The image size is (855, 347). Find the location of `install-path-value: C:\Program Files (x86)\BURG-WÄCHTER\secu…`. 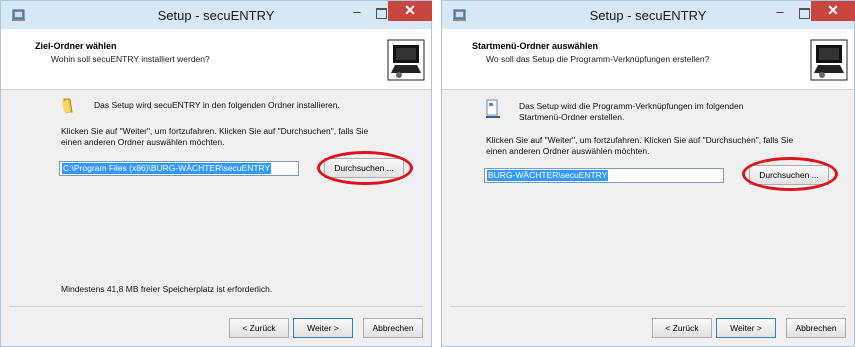

install-path-value: C:\Program Files (x86)\BURG-WÄCHTER\secu… is located at coordinates (167, 168).